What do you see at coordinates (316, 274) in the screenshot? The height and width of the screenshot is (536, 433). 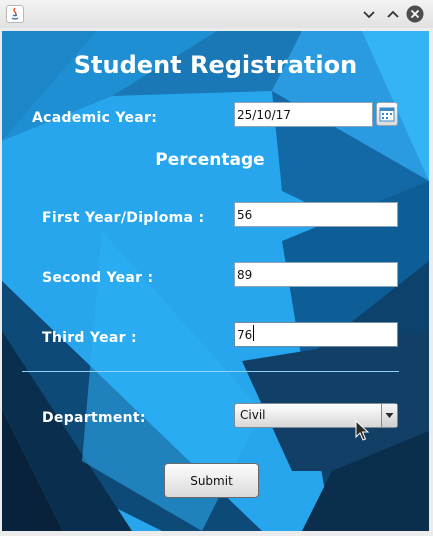 I see `second-year-field` at bounding box center [316, 274].